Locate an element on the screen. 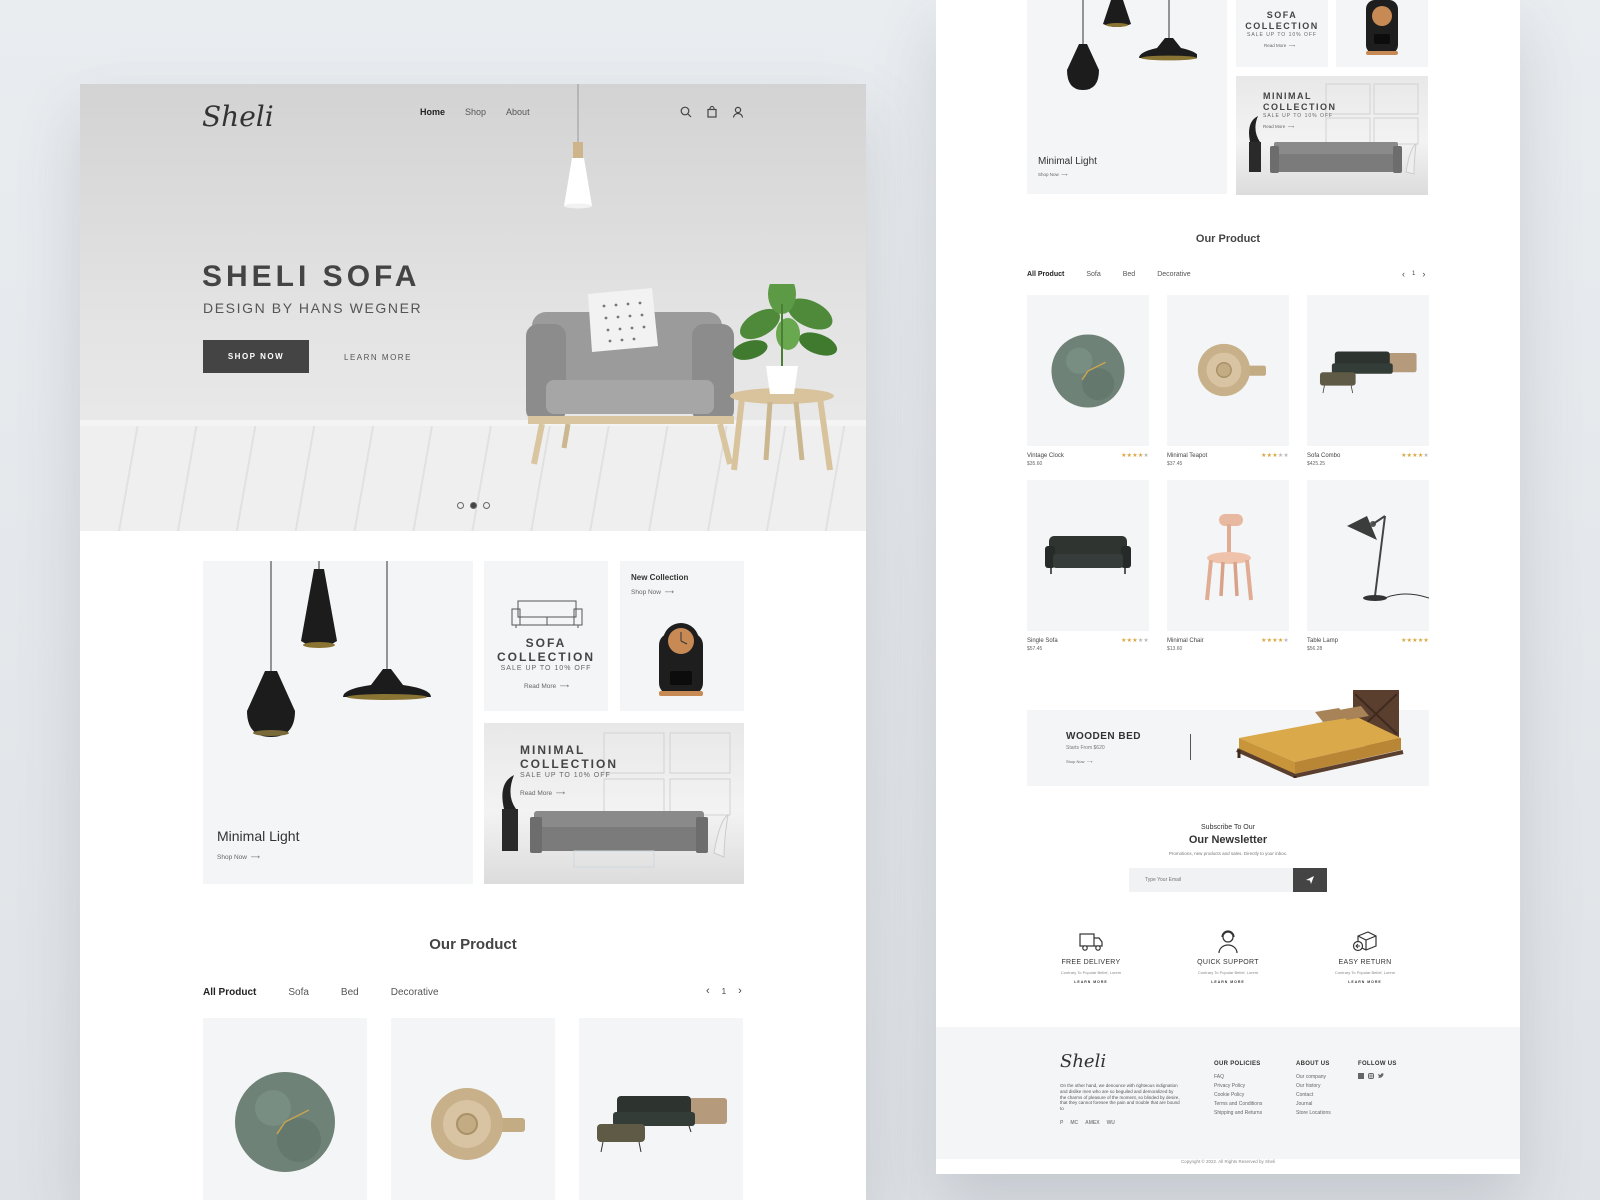  paypal-icon: P is located at coordinates (1062, 1123).